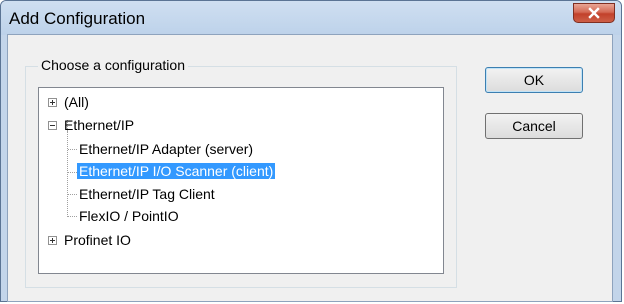  What do you see at coordinates (534, 80) in the screenshot?
I see `ok-button: OK` at bounding box center [534, 80].